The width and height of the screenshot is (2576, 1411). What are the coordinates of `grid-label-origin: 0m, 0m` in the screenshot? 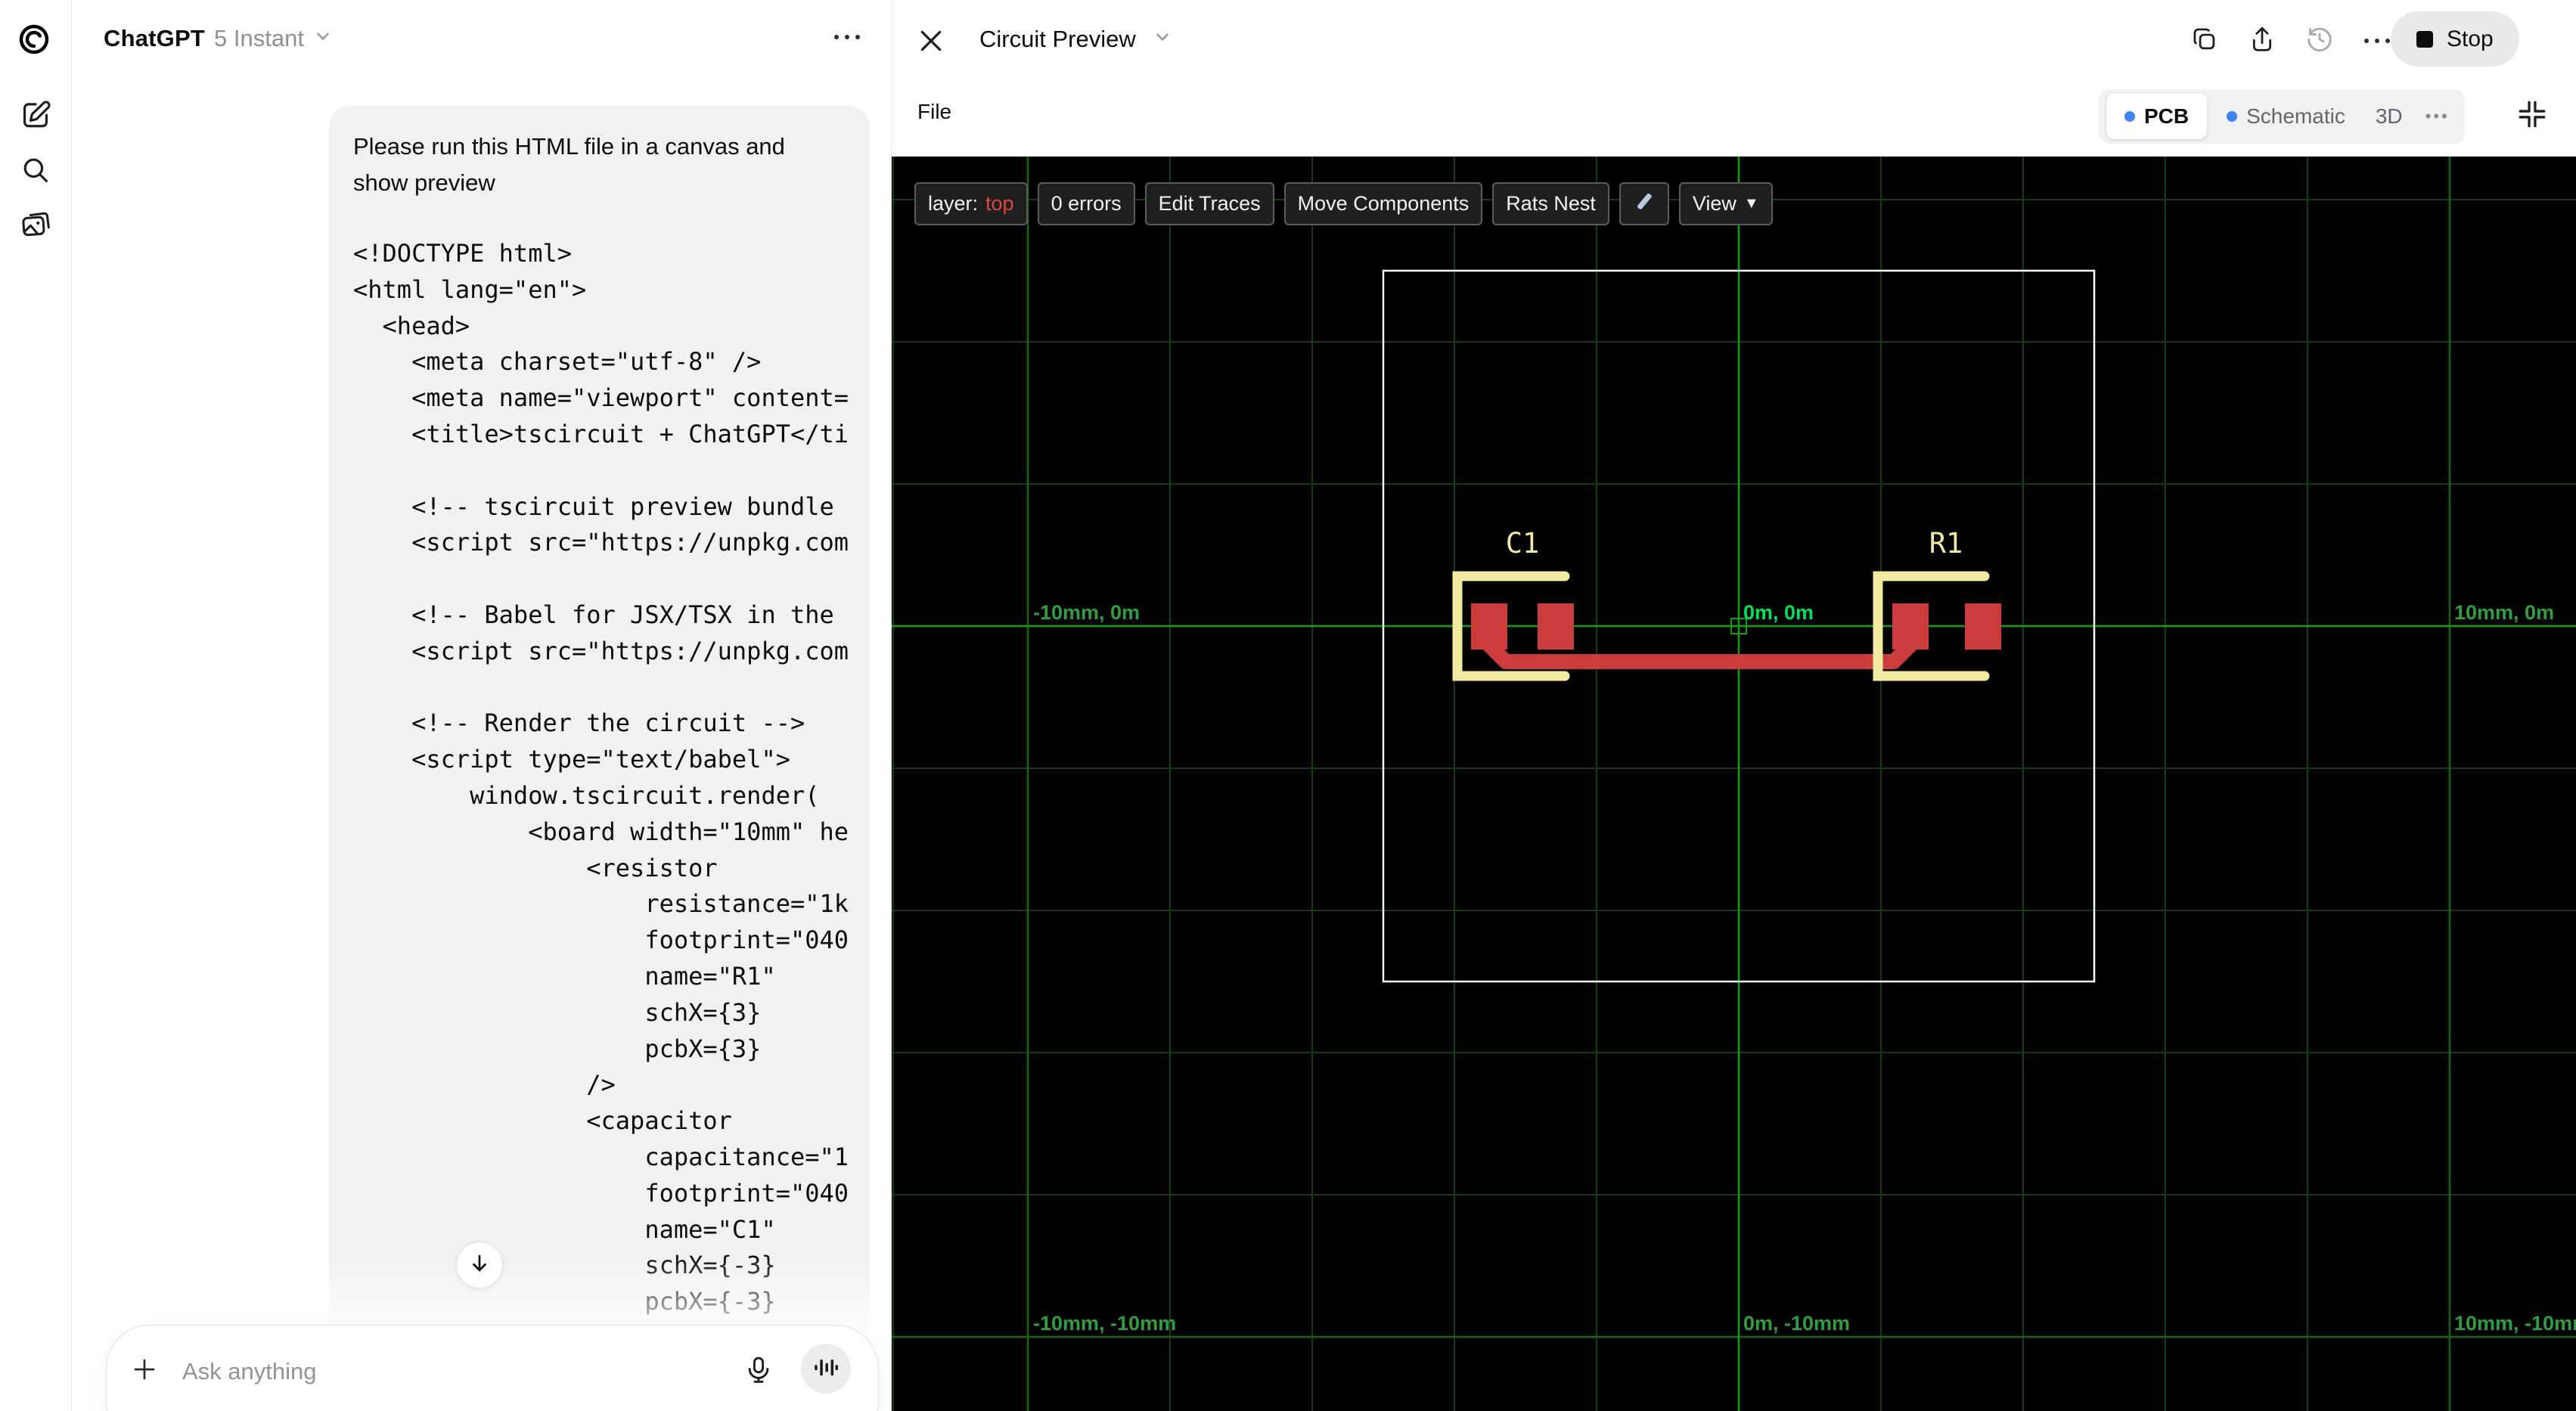 It's located at (1778, 612).